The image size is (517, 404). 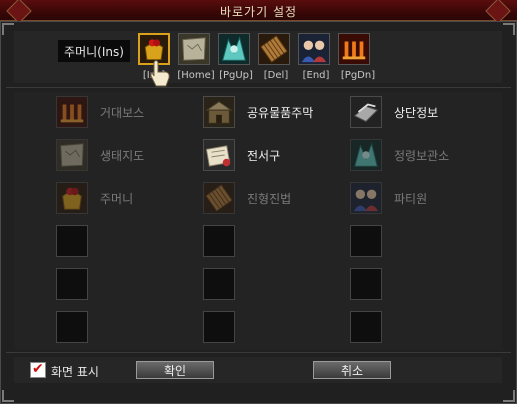 I want to click on hotkey-key-label: [Home], so click(x=196, y=75).